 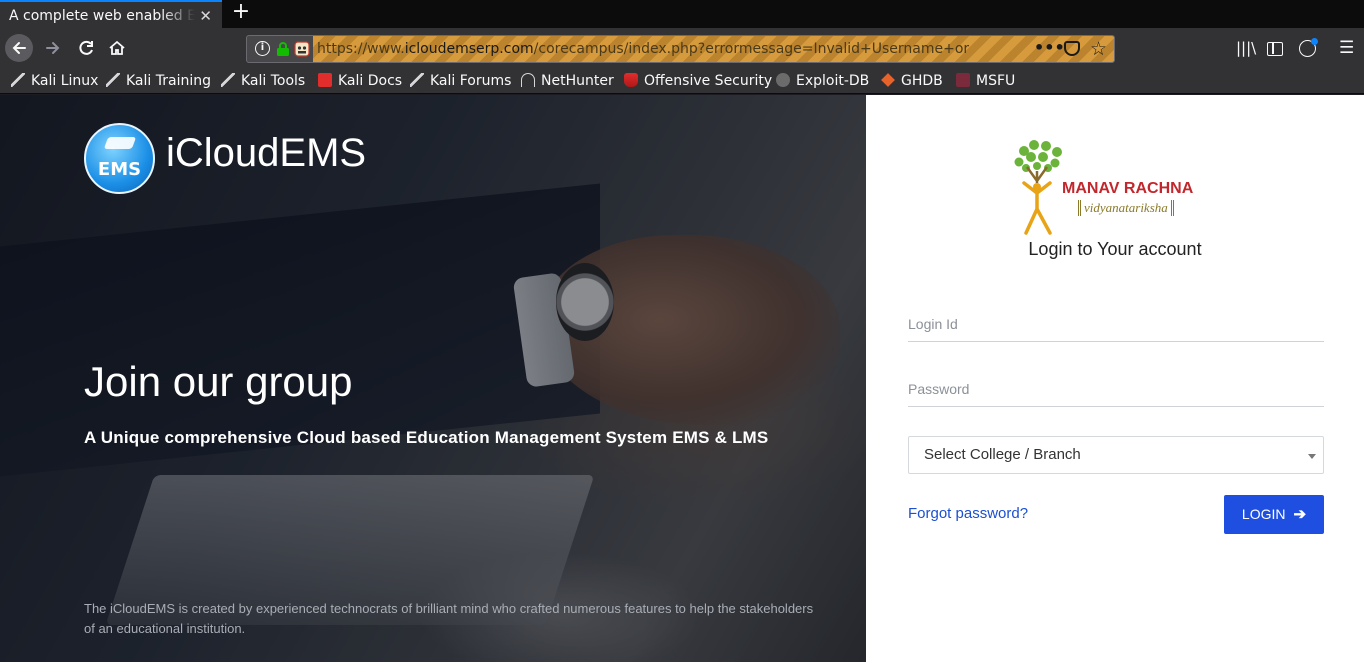 What do you see at coordinates (996, 81) in the screenshot?
I see `bookmark-label: MSFU` at bounding box center [996, 81].